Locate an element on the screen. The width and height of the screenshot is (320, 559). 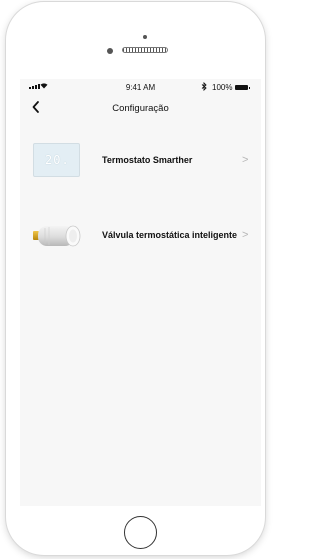
device-item-radiator-valve: Válvula termostática inteligente > is located at coordinates (140, 235).